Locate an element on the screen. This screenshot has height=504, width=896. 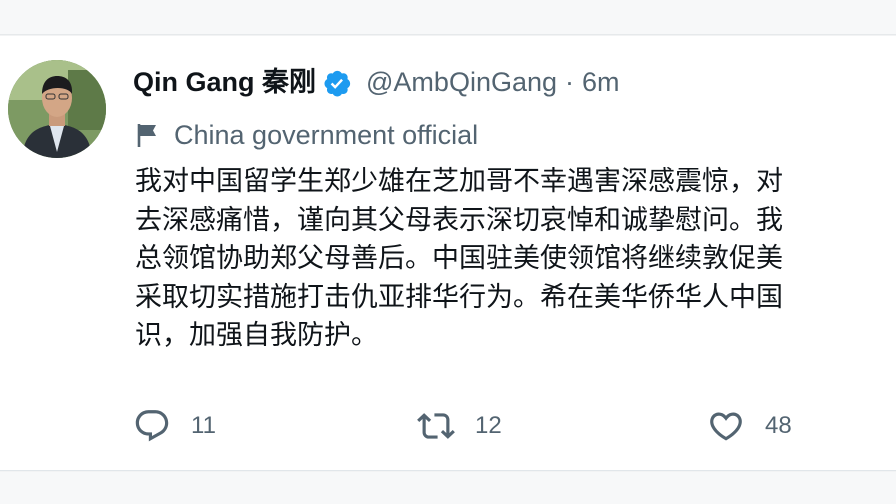
author-name: Qin Gang 秦刚 is located at coordinates (224, 82).